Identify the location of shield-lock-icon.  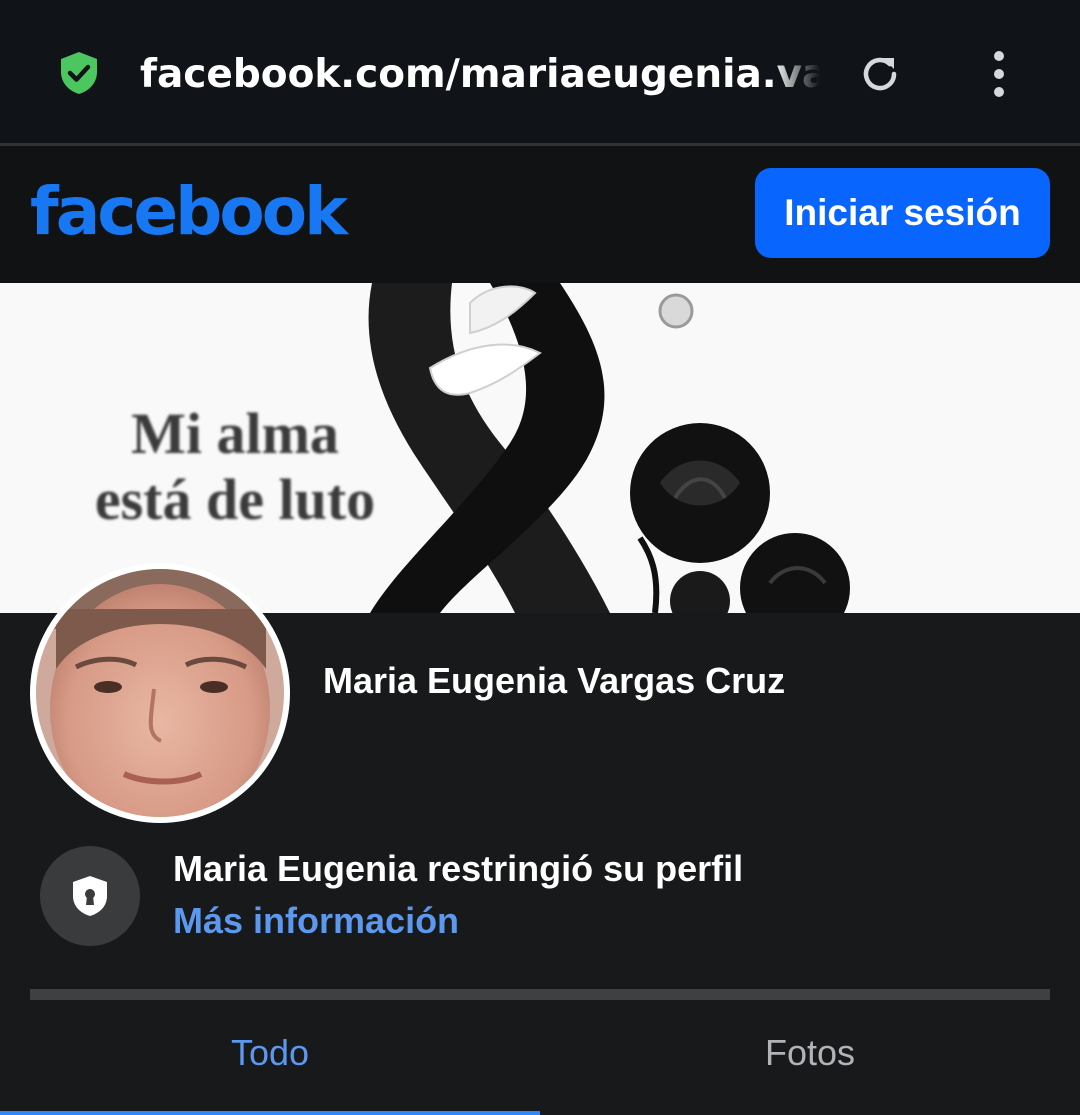
(90, 896).